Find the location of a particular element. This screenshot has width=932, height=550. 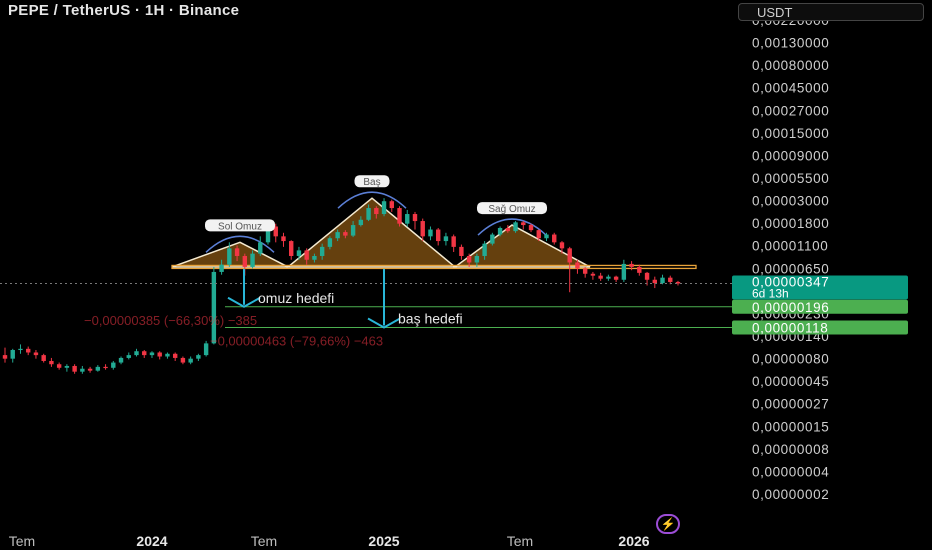

x-tick-label: 2024 is located at coordinates (151, 541).